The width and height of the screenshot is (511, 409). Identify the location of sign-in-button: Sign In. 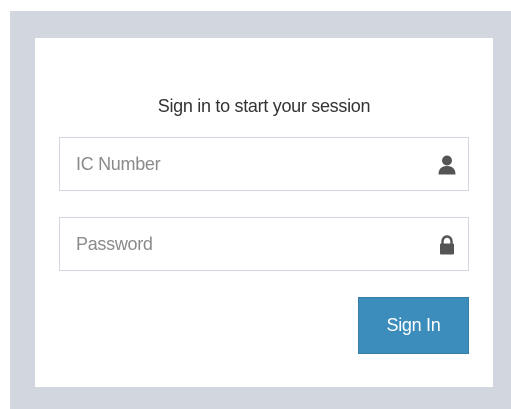
(413, 325).